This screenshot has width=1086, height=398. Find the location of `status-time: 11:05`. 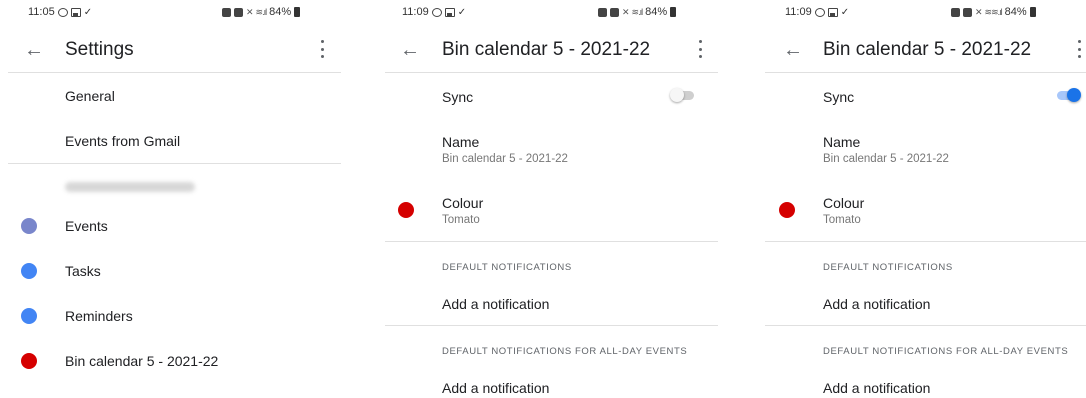

status-time: 11:05 is located at coordinates (41, 12).